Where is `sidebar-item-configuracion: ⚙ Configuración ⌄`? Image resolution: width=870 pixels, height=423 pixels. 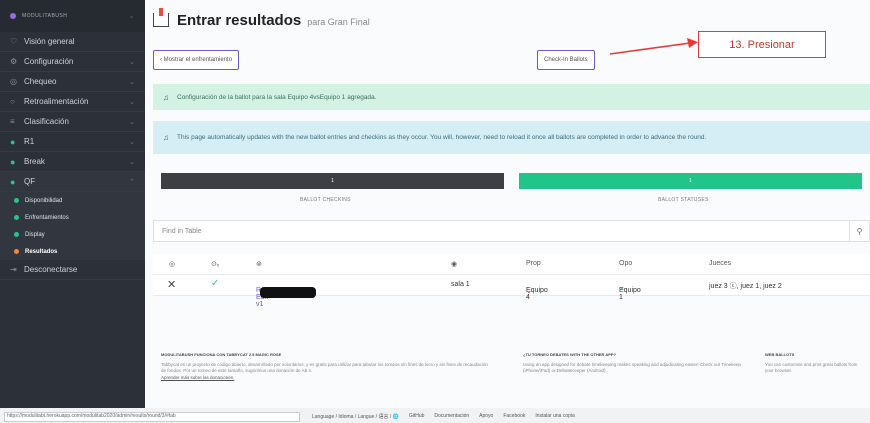 sidebar-item-configuracion: ⚙ Configuración ⌄ is located at coordinates (72, 62).